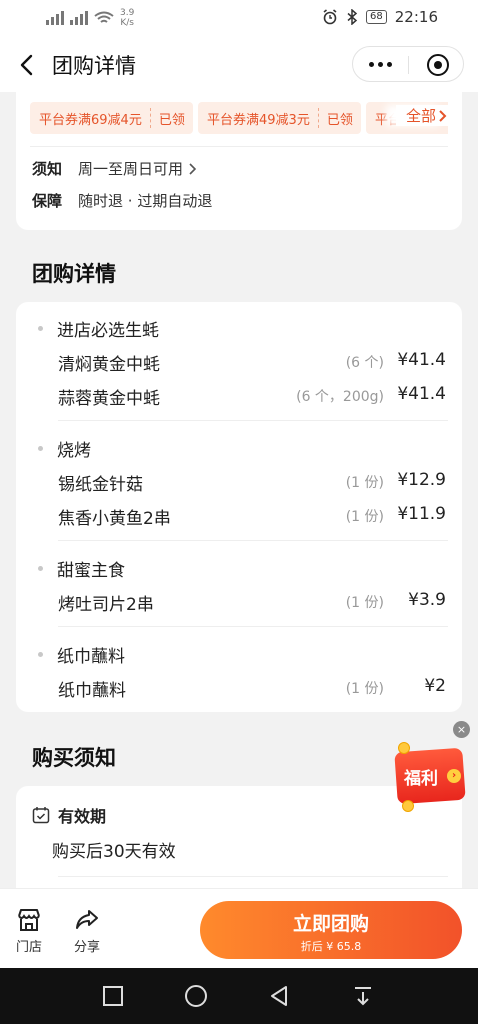 The height and width of the screenshot is (1024, 478). What do you see at coordinates (239, 19) in the screenshot?
I see `status-bar: 3.9 K/s 68 22:16` at bounding box center [239, 19].